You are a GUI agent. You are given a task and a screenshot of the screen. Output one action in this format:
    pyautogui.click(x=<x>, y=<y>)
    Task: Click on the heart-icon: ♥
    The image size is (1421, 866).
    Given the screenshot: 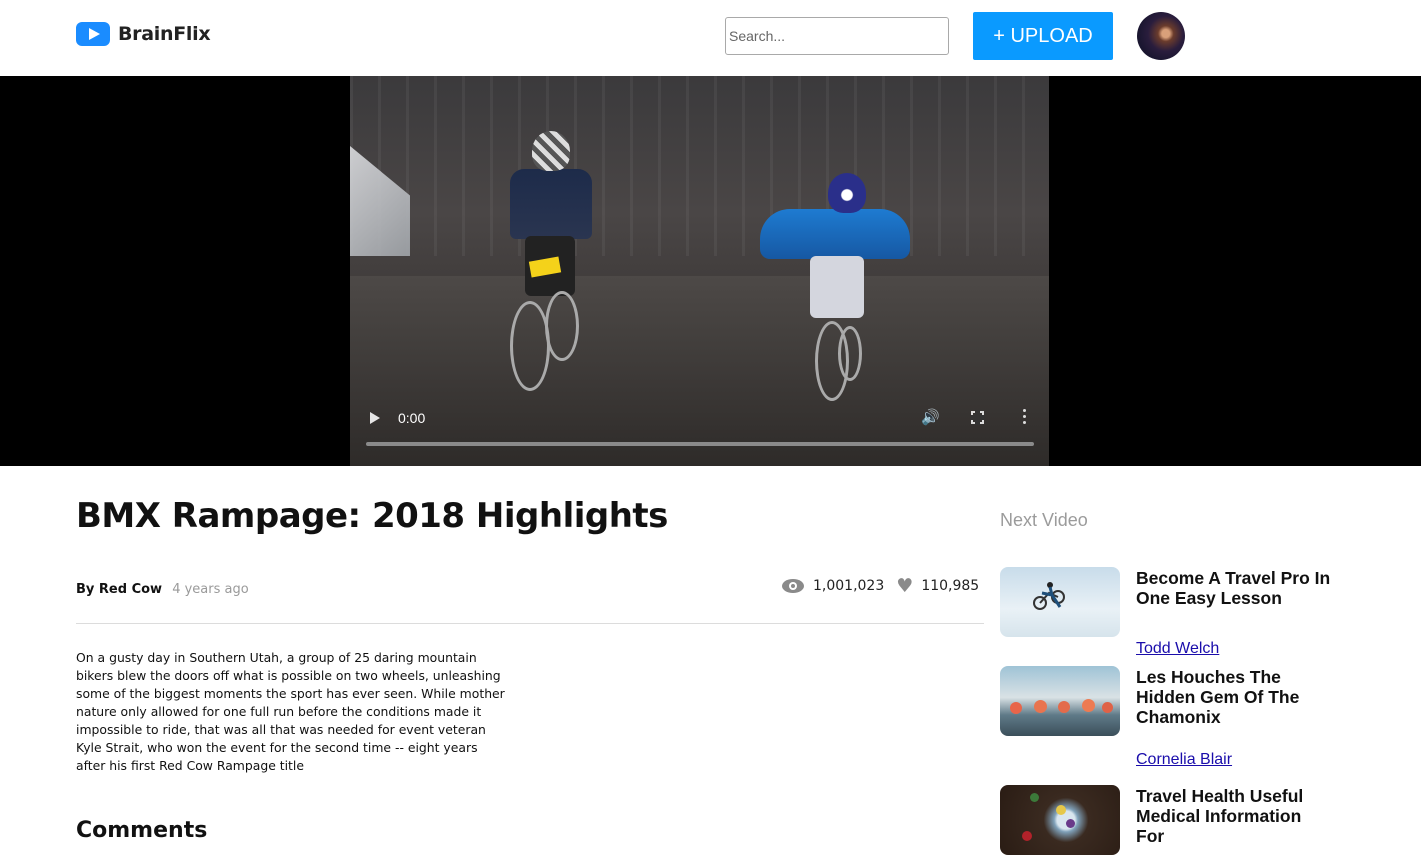 What is the action you would take?
    pyautogui.click(x=904, y=586)
    